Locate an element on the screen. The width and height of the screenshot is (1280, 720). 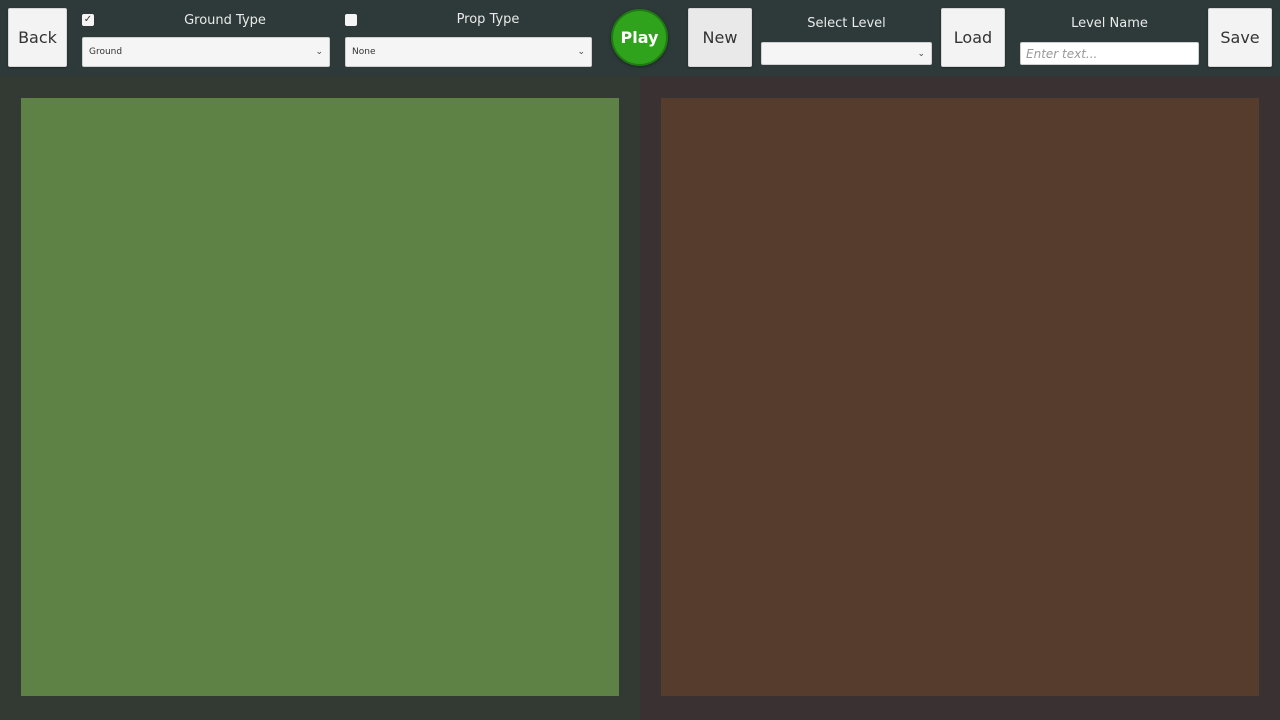
play-button: Play is located at coordinates (639, 37).